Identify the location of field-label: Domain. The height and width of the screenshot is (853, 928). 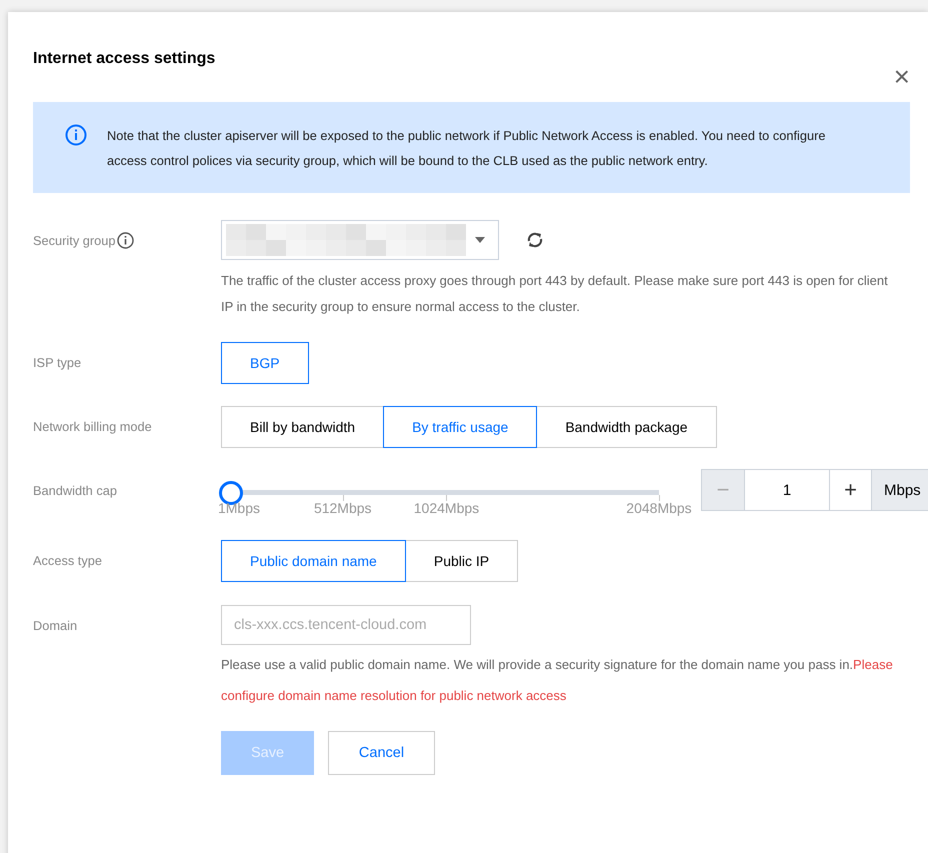
(55, 625).